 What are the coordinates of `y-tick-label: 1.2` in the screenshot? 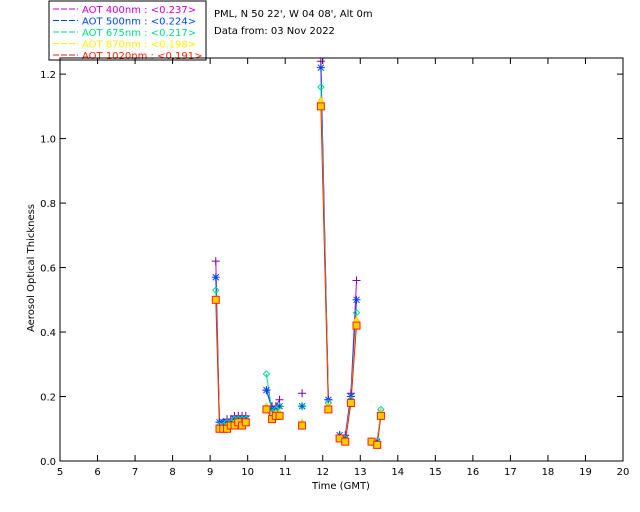 It's located at (48, 75).